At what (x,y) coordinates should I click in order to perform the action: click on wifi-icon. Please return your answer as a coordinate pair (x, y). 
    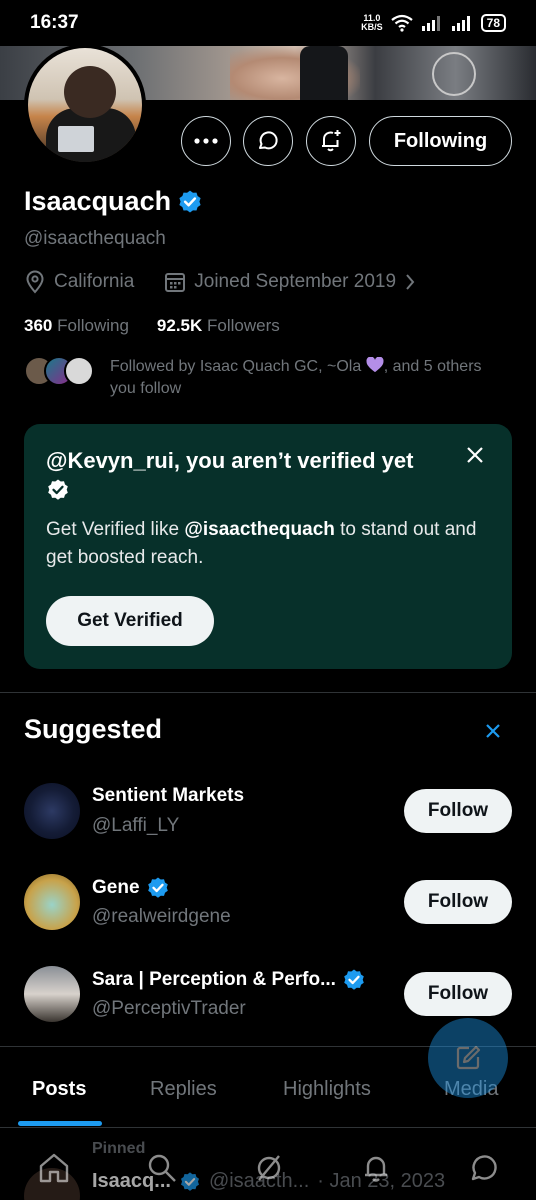
    Looking at the image, I should click on (401, 23).